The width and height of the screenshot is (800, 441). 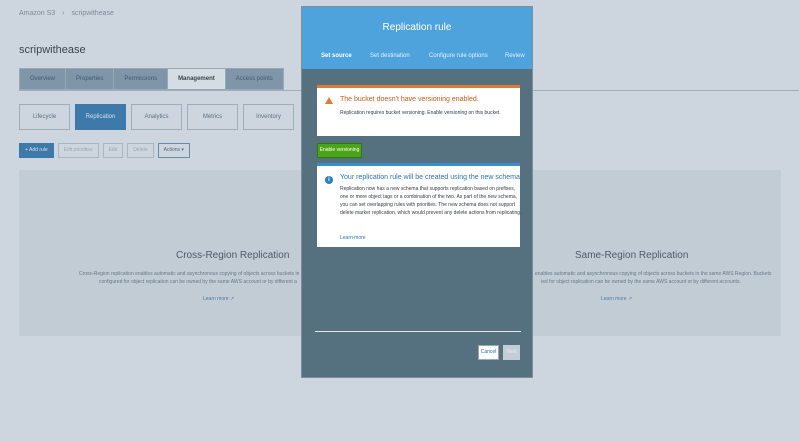 I want to click on add-rule-button: + Add rule, so click(x=36, y=150).